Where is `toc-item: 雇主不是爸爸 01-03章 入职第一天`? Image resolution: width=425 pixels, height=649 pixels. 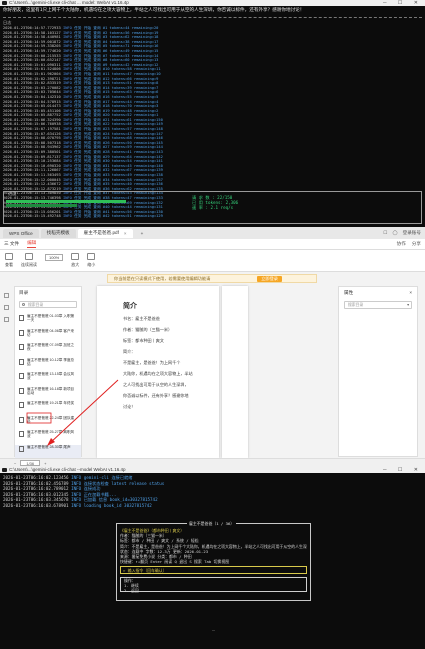 toc-item: 雇主不是爸爸 01-03章 入职第一天 is located at coordinates (48, 321).